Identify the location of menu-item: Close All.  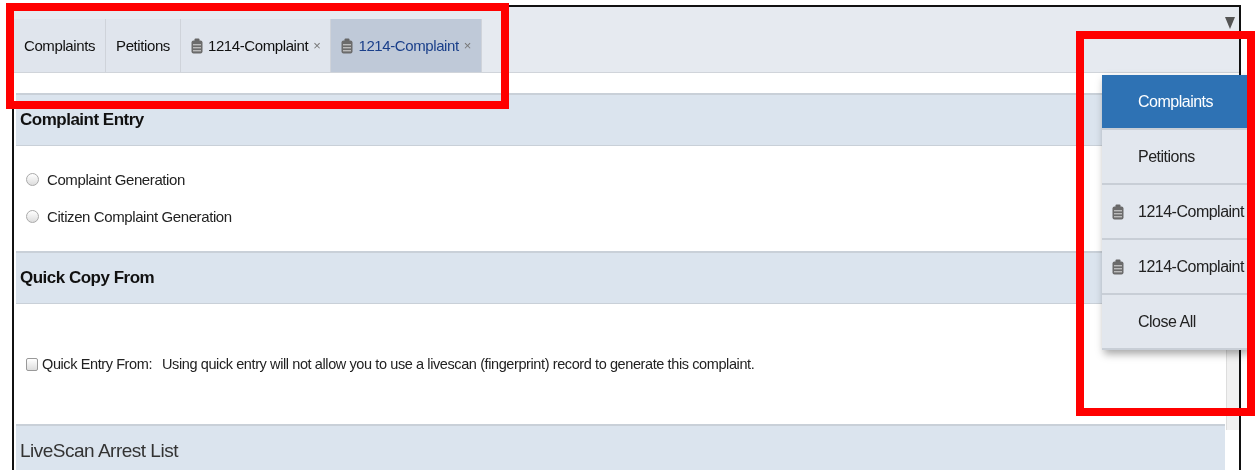
(1175, 322).